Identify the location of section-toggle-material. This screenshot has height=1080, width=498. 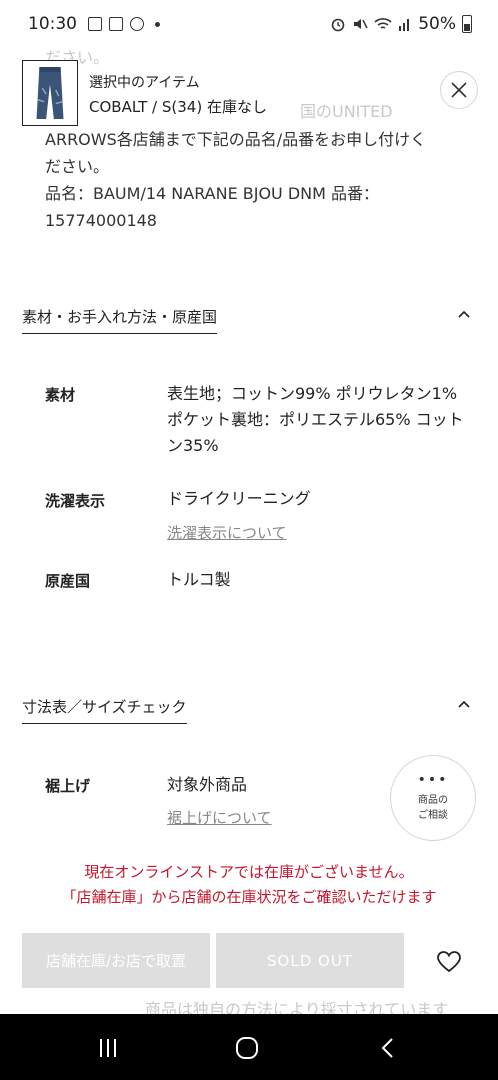
(464, 314).